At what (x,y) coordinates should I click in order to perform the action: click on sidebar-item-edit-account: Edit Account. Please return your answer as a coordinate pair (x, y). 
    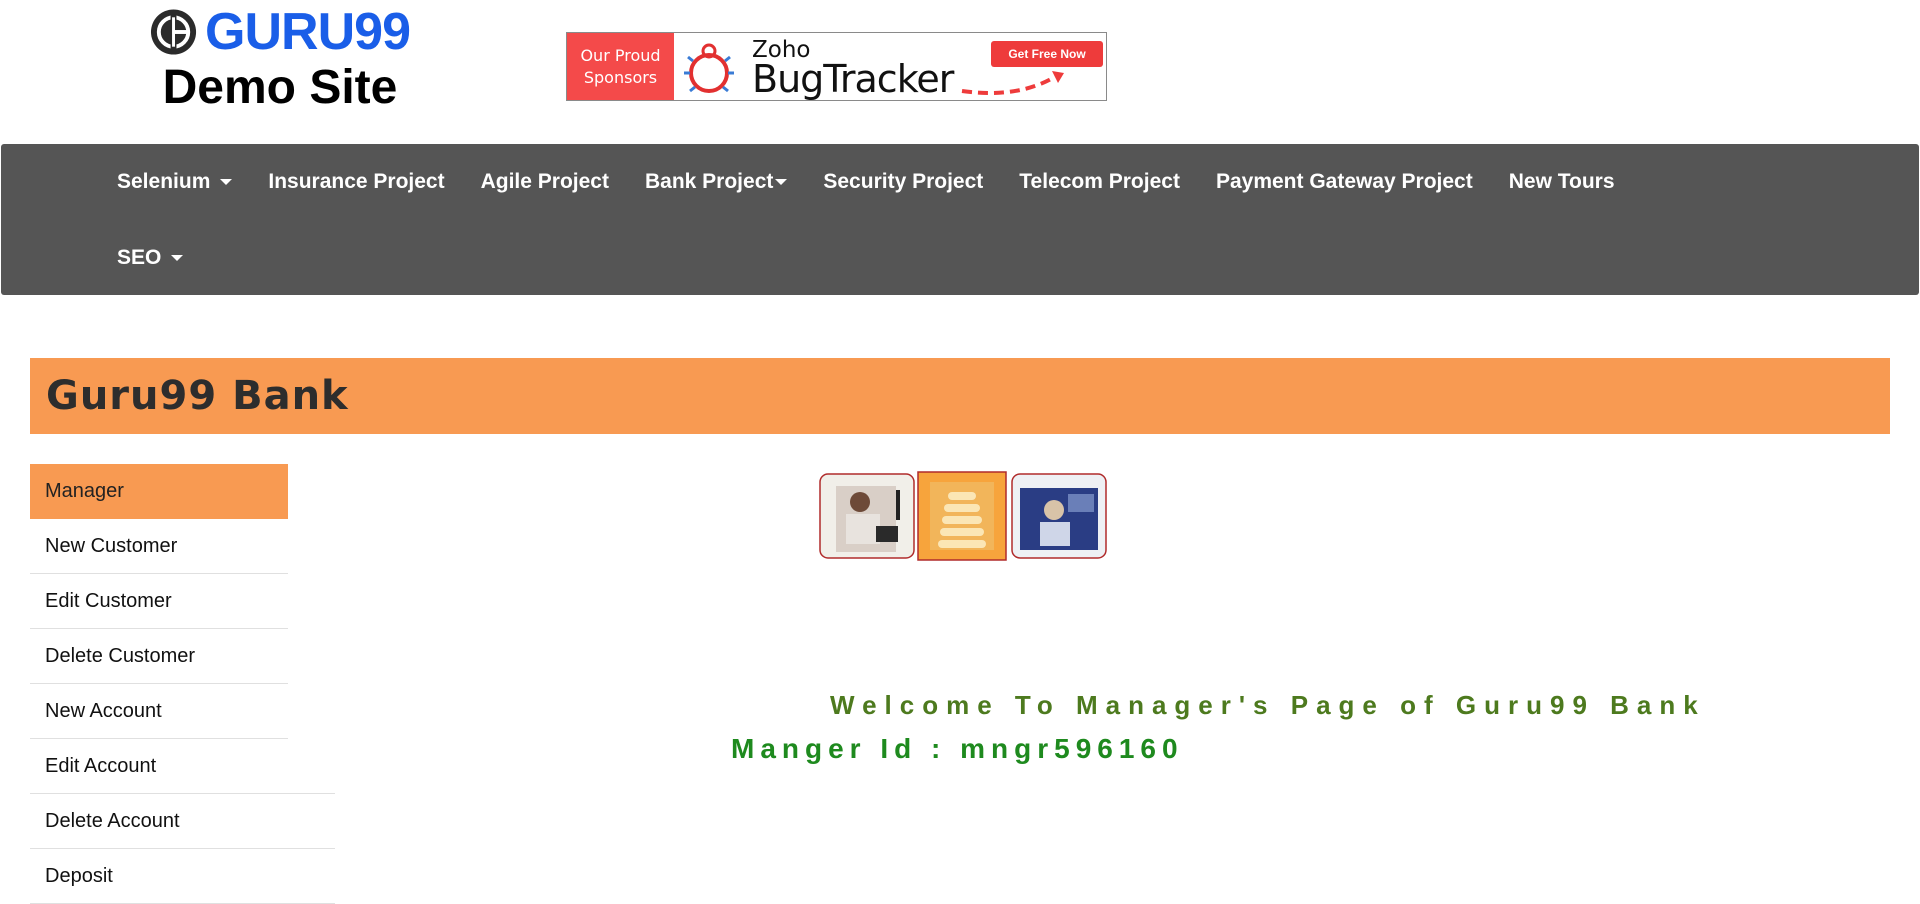
    Looking at the image, I should click on (182, 766).